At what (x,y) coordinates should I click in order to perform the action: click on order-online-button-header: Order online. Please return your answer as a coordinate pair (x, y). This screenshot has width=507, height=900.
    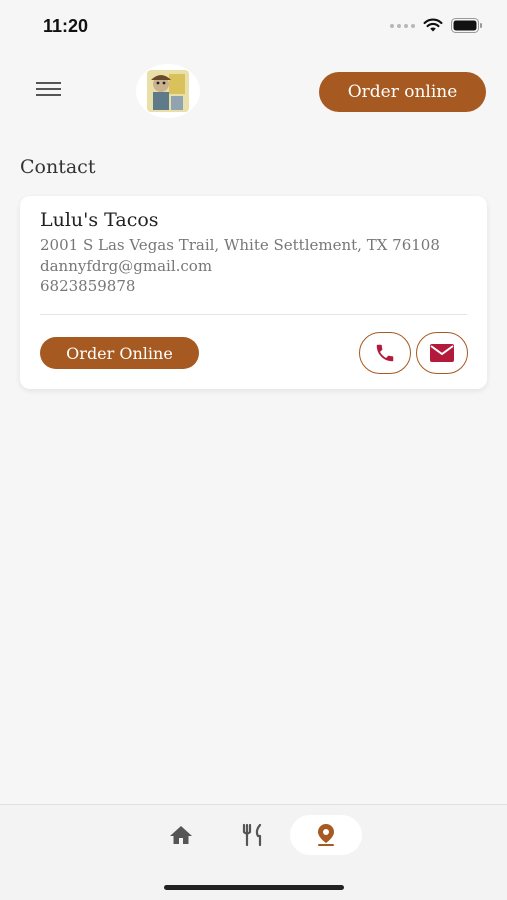
    Looking at the image, I should click on (402, 92).